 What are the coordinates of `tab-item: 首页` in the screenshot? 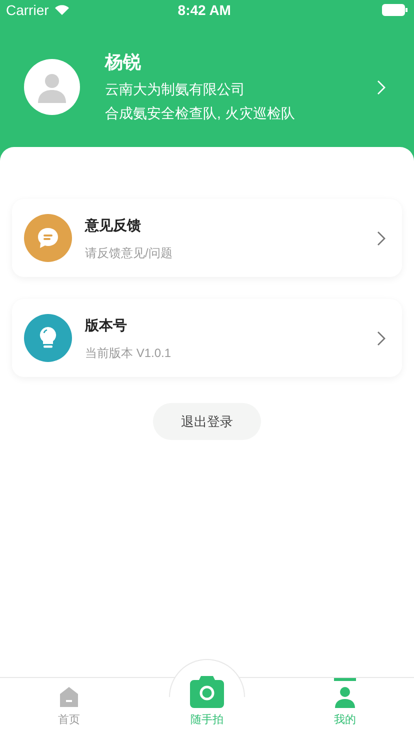 It's located at (69, 707).